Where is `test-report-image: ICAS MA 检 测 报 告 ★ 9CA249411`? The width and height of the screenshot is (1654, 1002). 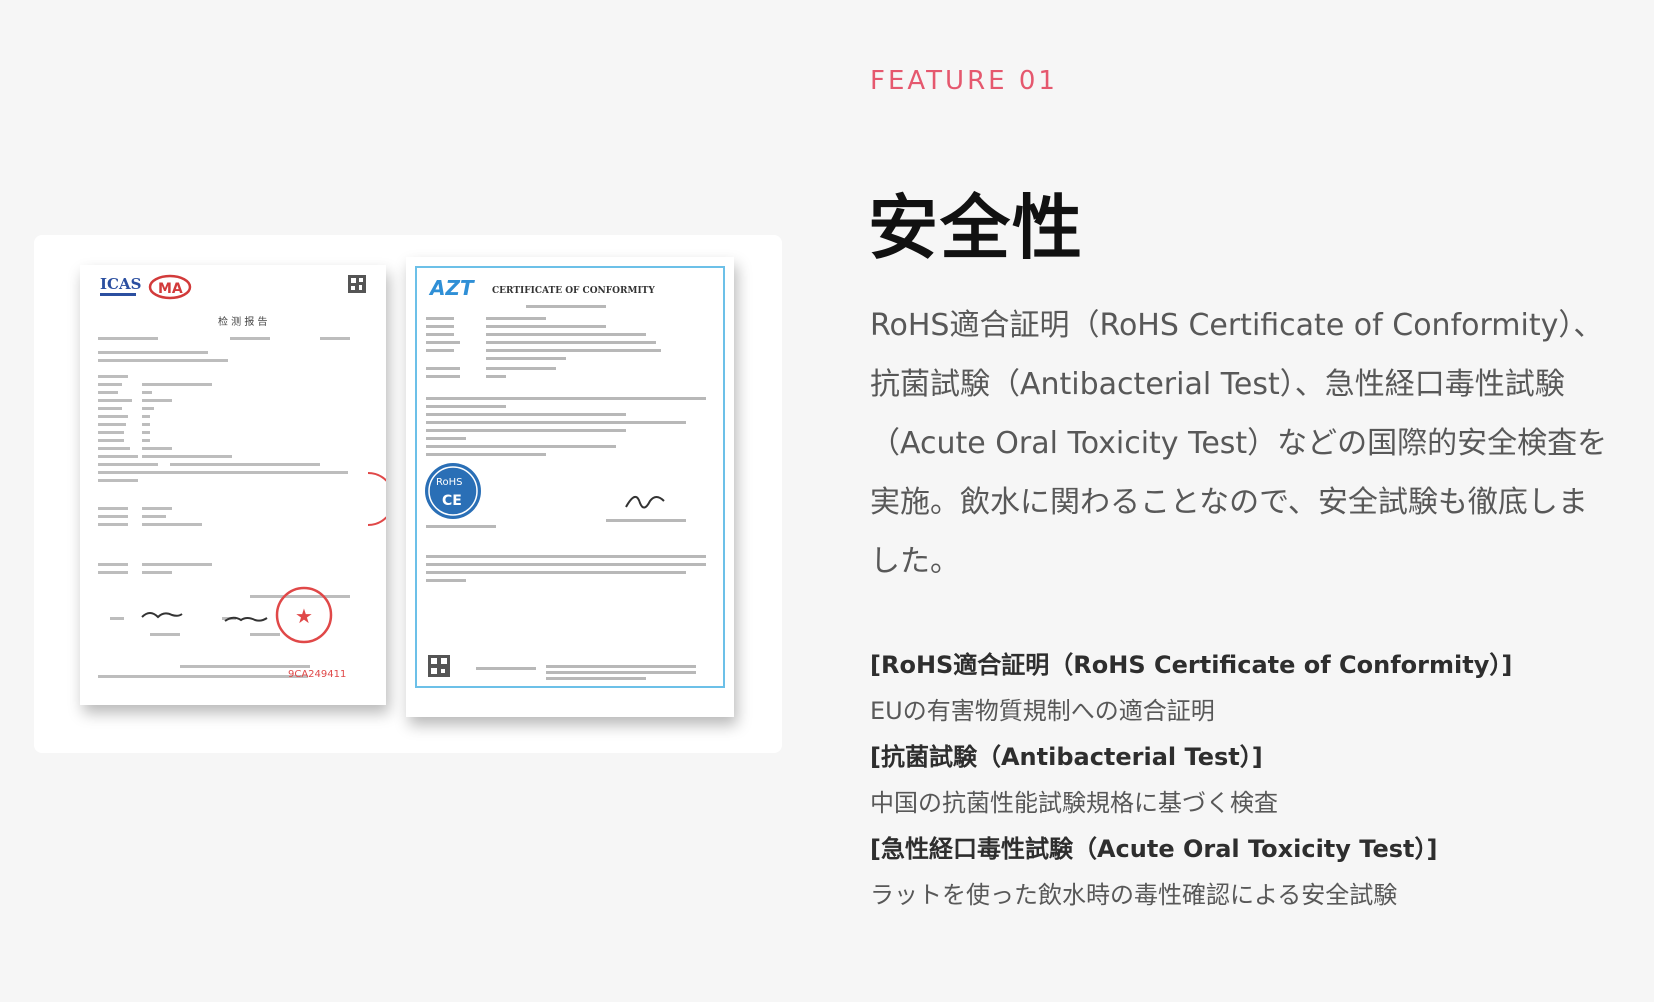 test-report-image: ICAS MA 检 测 报 告 ★ 9CA249411 is located at coordinates (233, 485).